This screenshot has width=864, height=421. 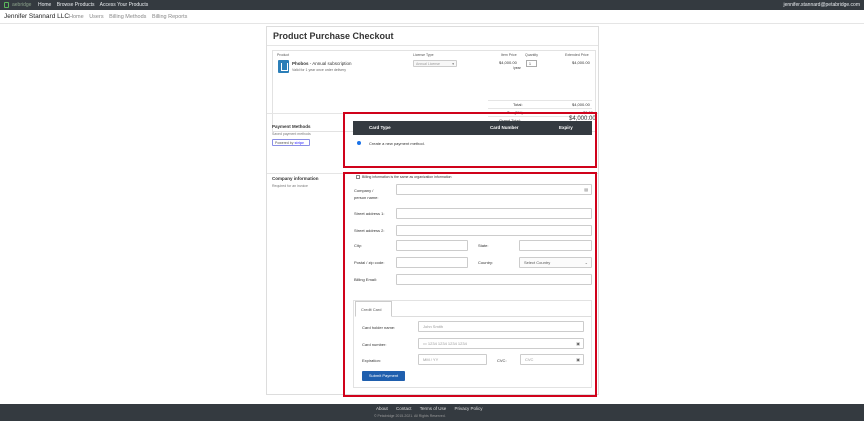 What do you see at coordinates (453, 64) in the screenshot?
I see `chevron-down-icon: ▾` at bounding box center [453, 64].